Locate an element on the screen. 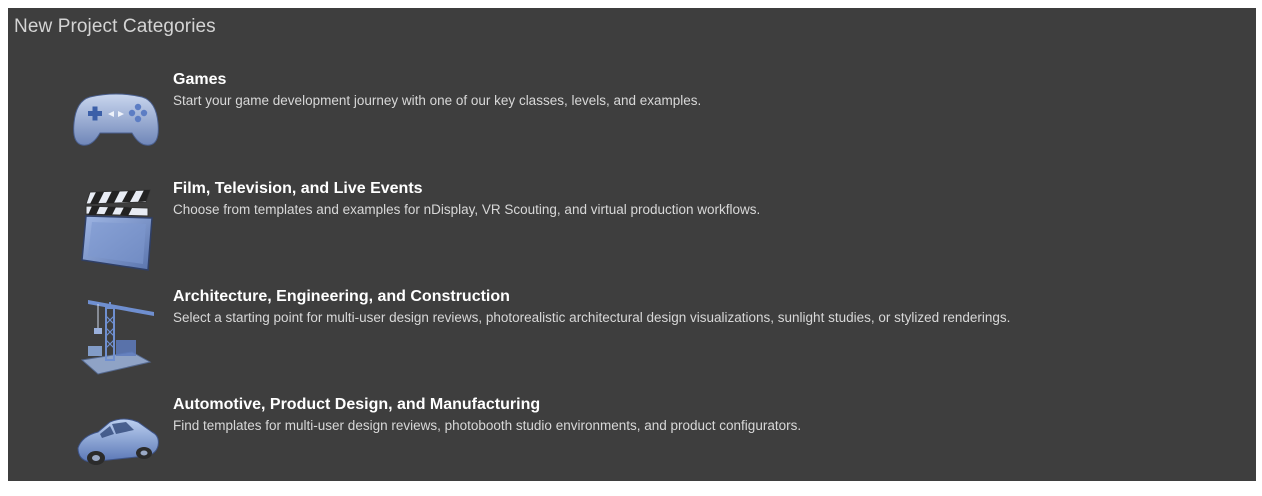 This screenshot has width=1262, height=496. category-title: Film, Television, and Live Events is located at coordinates (298, 188).